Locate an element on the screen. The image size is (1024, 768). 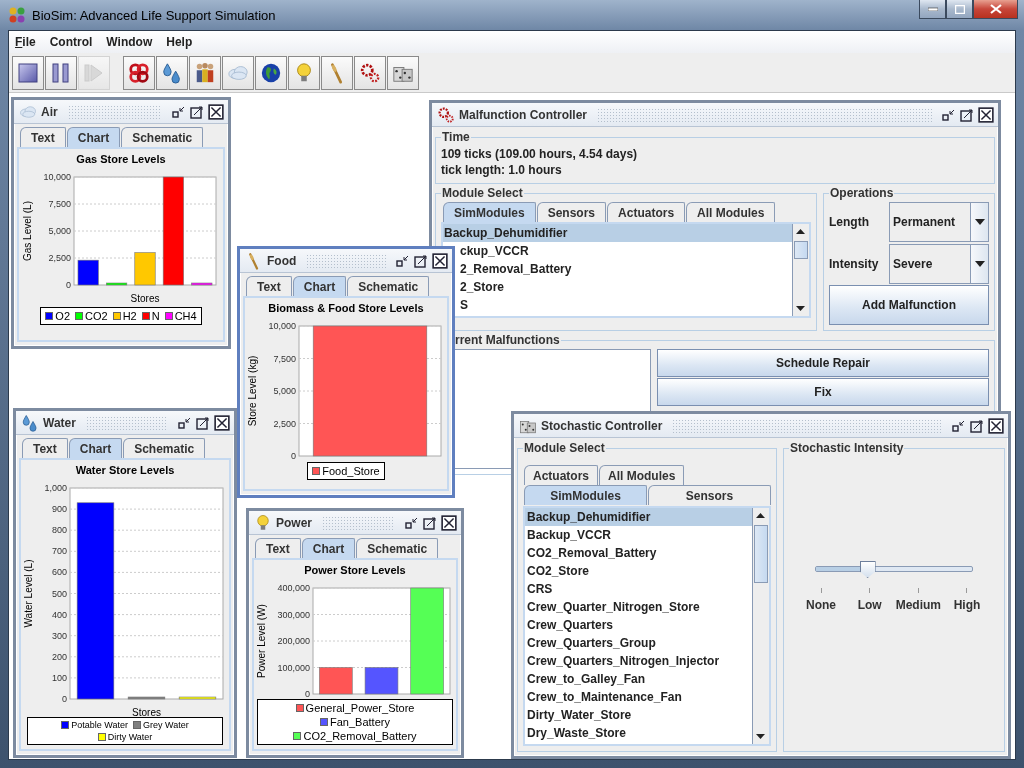
group-title: Module Select is located at coordinates (482, 193).